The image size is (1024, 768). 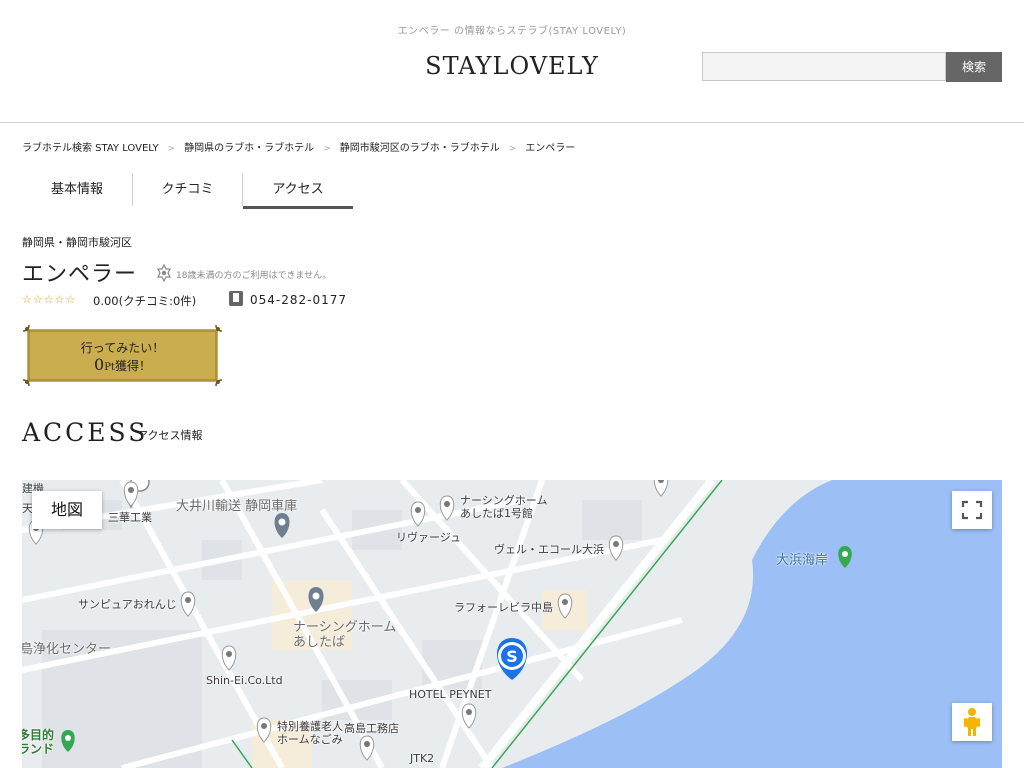 What do you see at coordinates (67, 649) in the screenshot?
I see `map-label: 島浄化センター` at bounding box center [67, 649].